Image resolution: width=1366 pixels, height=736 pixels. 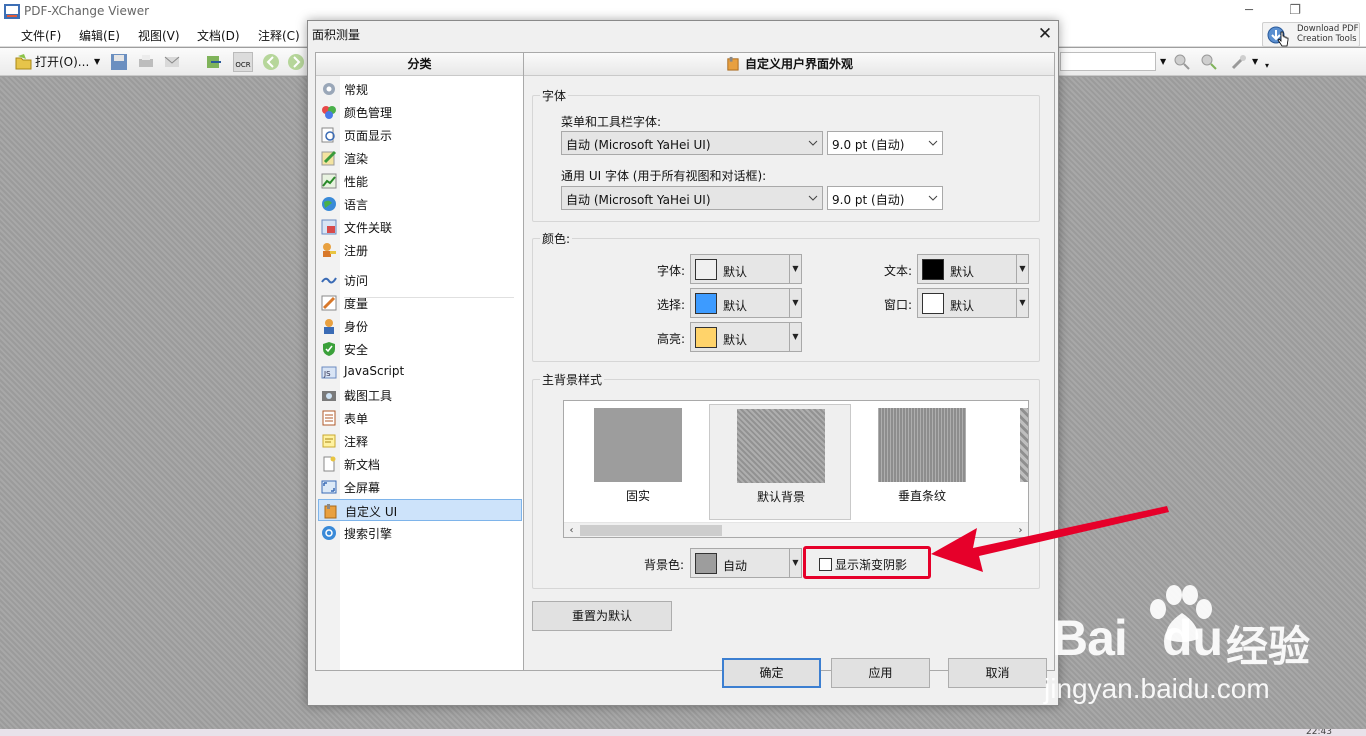 I want to click on ui-font-size-select: 9.0 pt (自动), so click(x=885, y=198).